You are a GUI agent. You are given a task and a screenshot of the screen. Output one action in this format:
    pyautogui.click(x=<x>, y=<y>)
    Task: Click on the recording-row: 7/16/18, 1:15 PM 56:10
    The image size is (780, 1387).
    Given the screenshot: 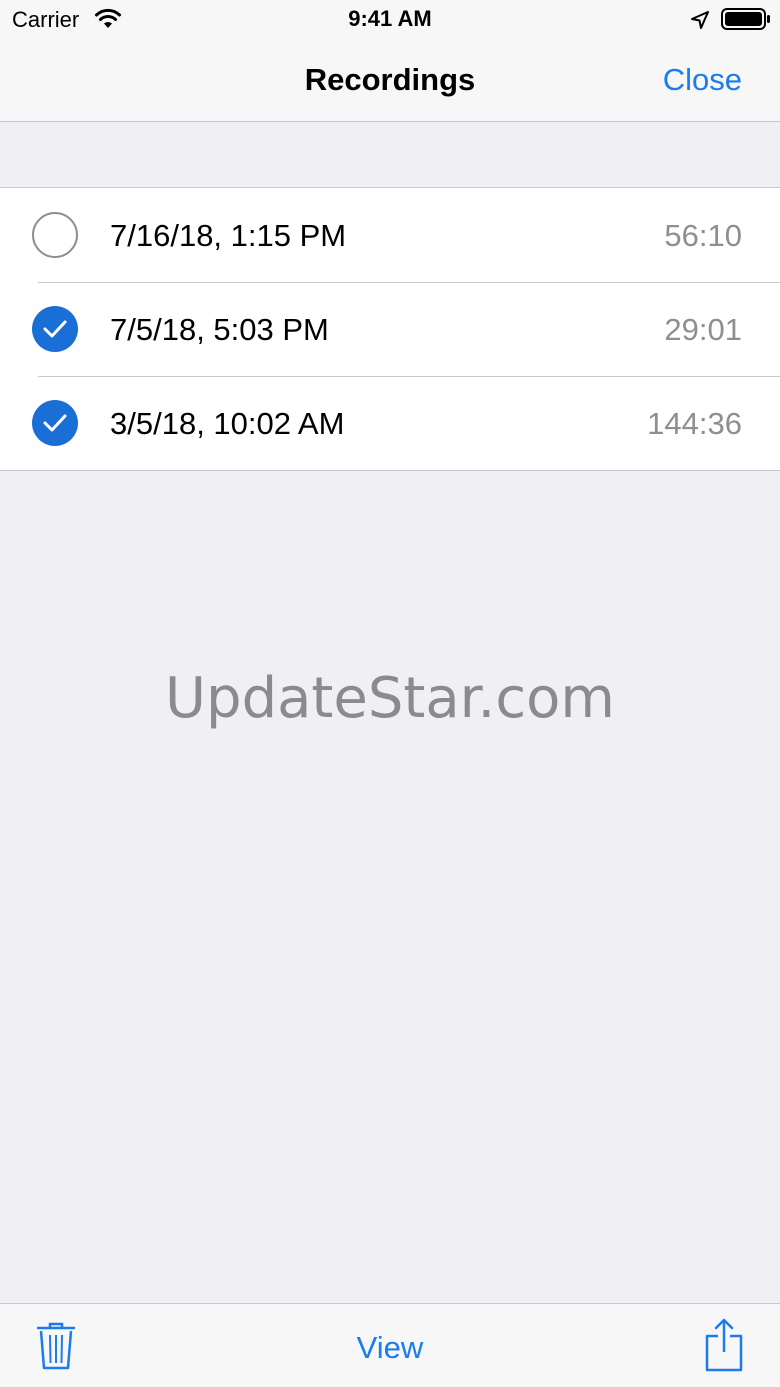 What is the action you would take?
    pyautogui.click(x=390, y=235)
    